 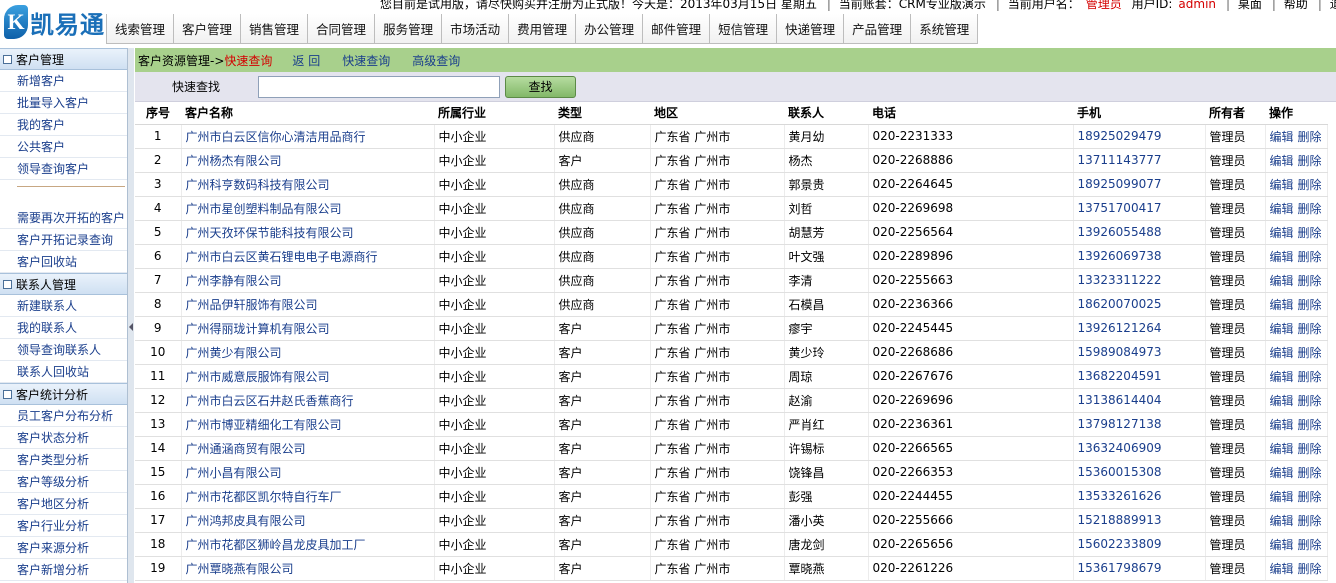 I want to click on nav-tab: 销售管理, so click(x=274, y=29).